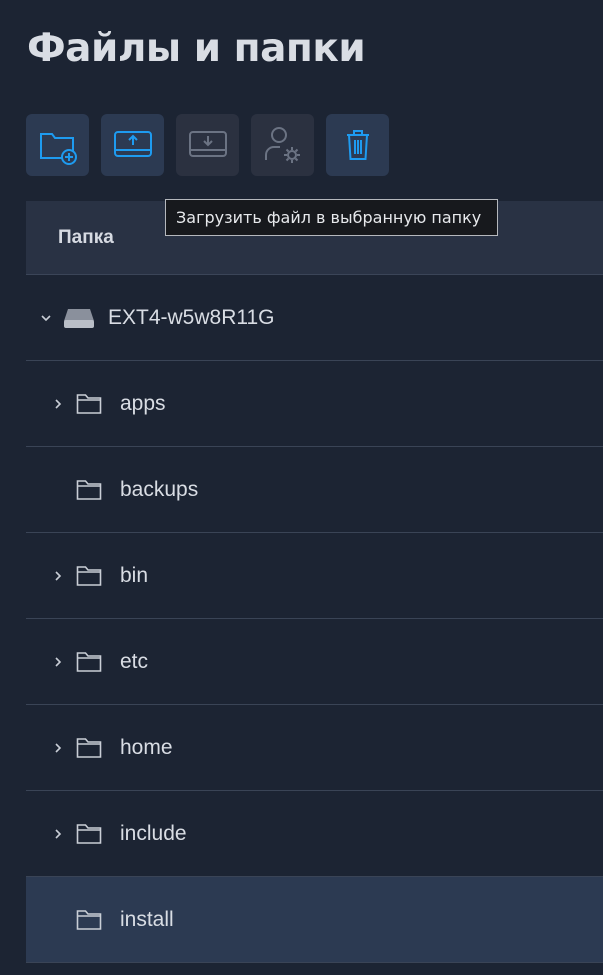 This screenshot has width=603, height=975. What do you see at coordinates (147, 919) in the screenshot?
I see `row-label: install` at bounding box center [147, 919].